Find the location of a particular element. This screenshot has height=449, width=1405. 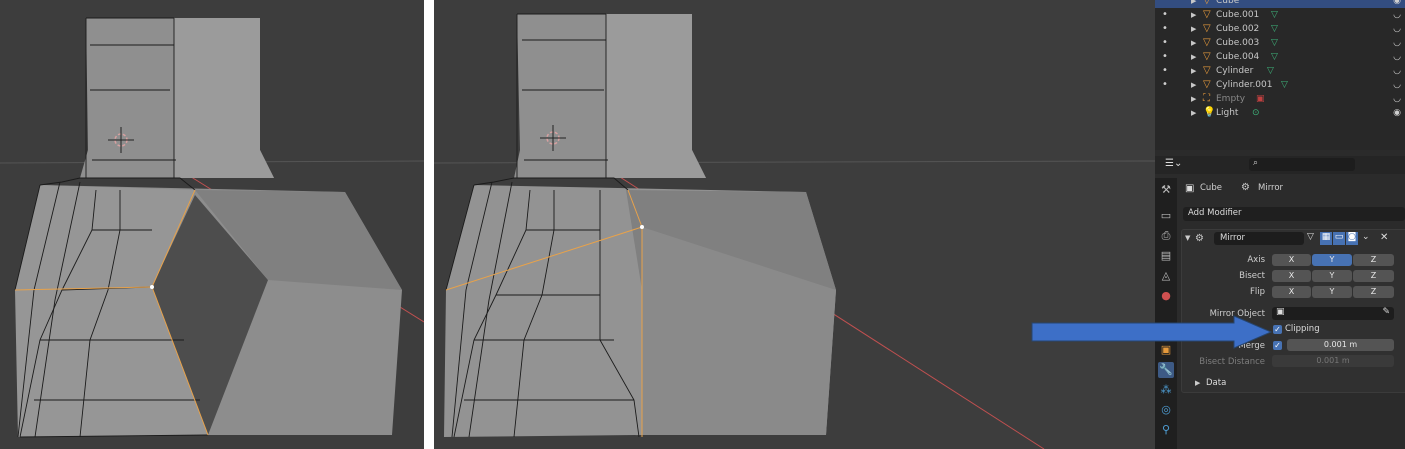

outliner-row-cube: ▶ ▽ Cube ◉ is located at coordinates (1280, 4).